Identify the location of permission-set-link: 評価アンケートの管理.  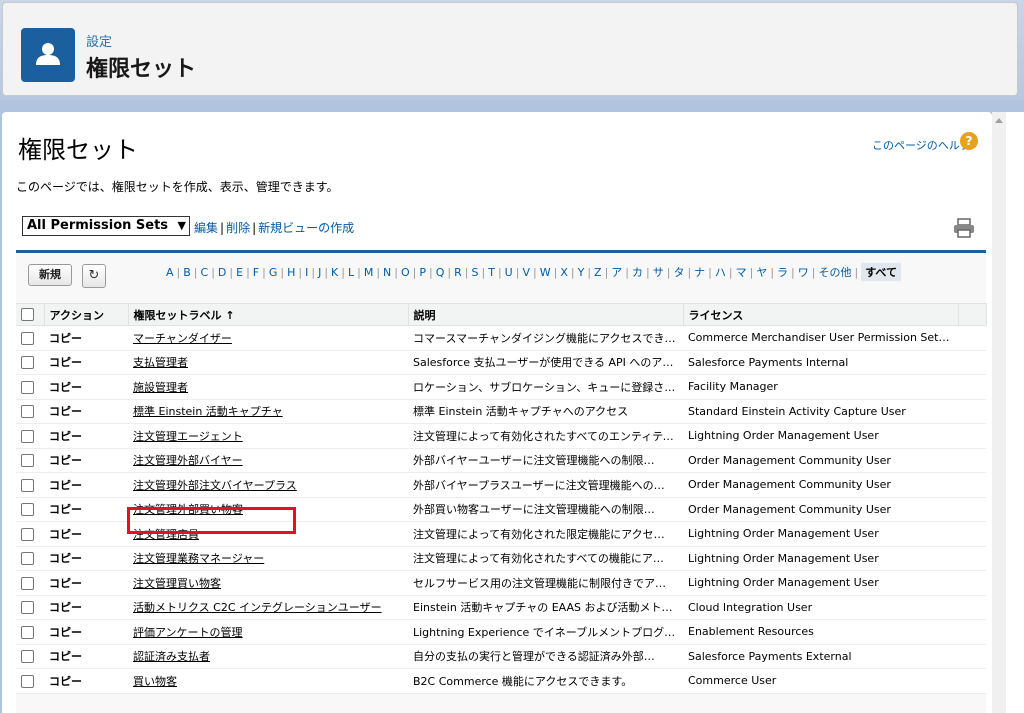
(188, 632).